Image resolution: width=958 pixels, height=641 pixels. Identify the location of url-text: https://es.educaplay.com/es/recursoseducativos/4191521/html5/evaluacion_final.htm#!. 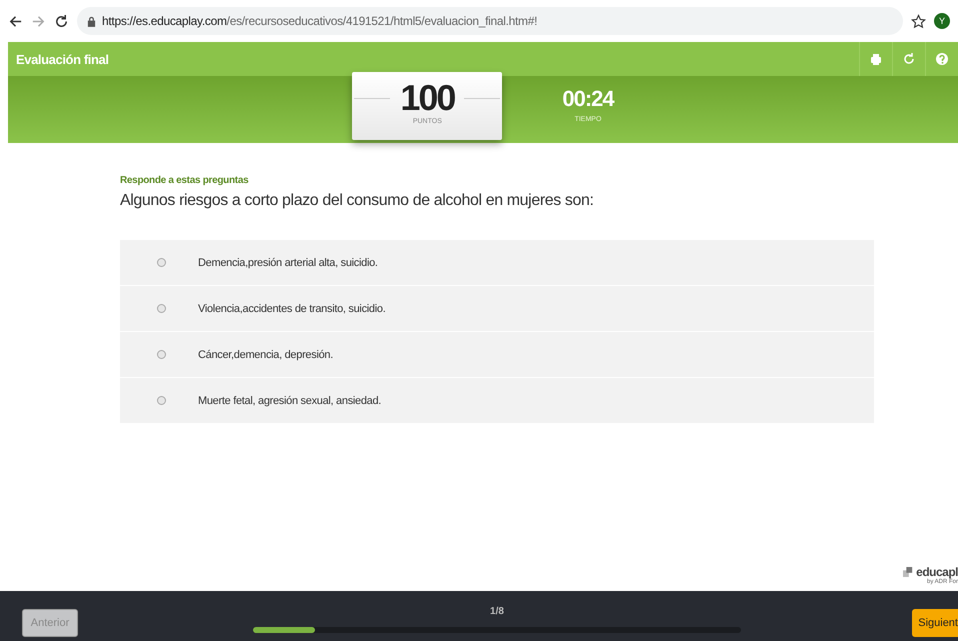
(320, 21).